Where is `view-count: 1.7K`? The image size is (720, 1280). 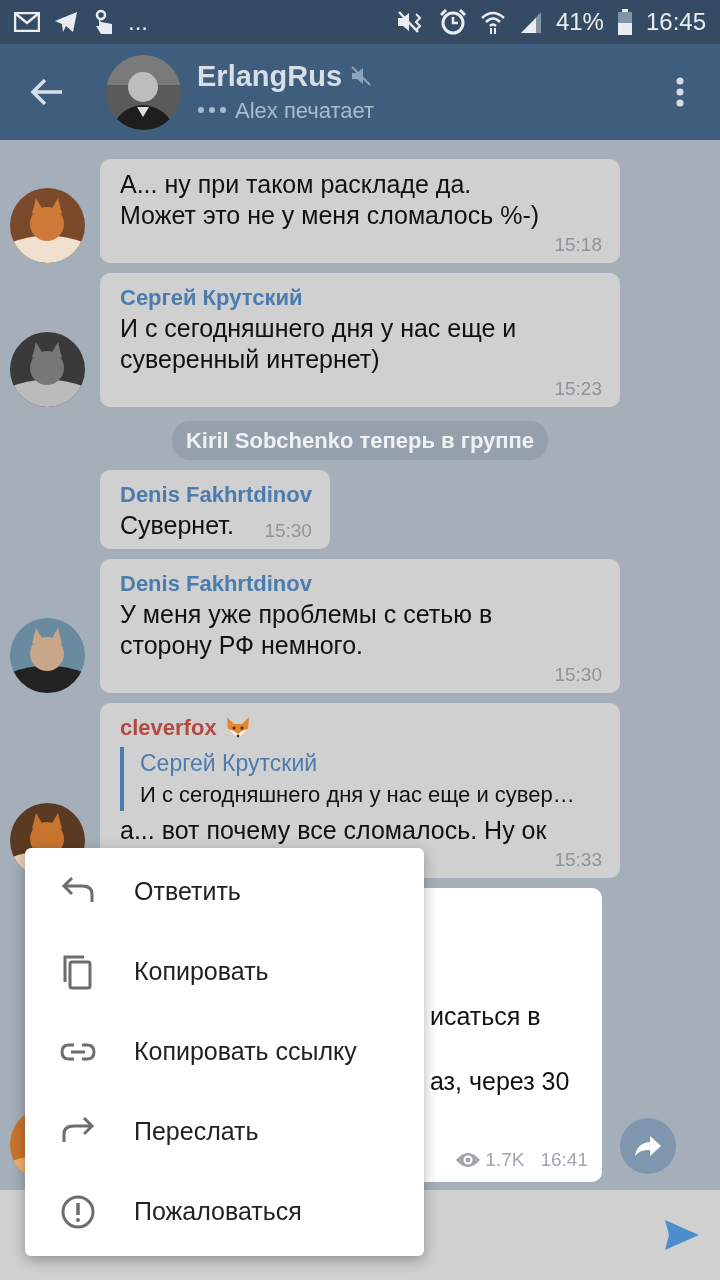
view-count: 1.7K is located at coordinates (505, 1160).